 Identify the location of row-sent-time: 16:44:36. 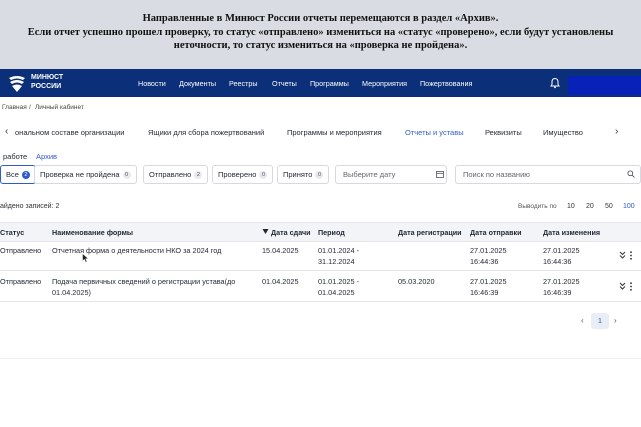
(484, 261).